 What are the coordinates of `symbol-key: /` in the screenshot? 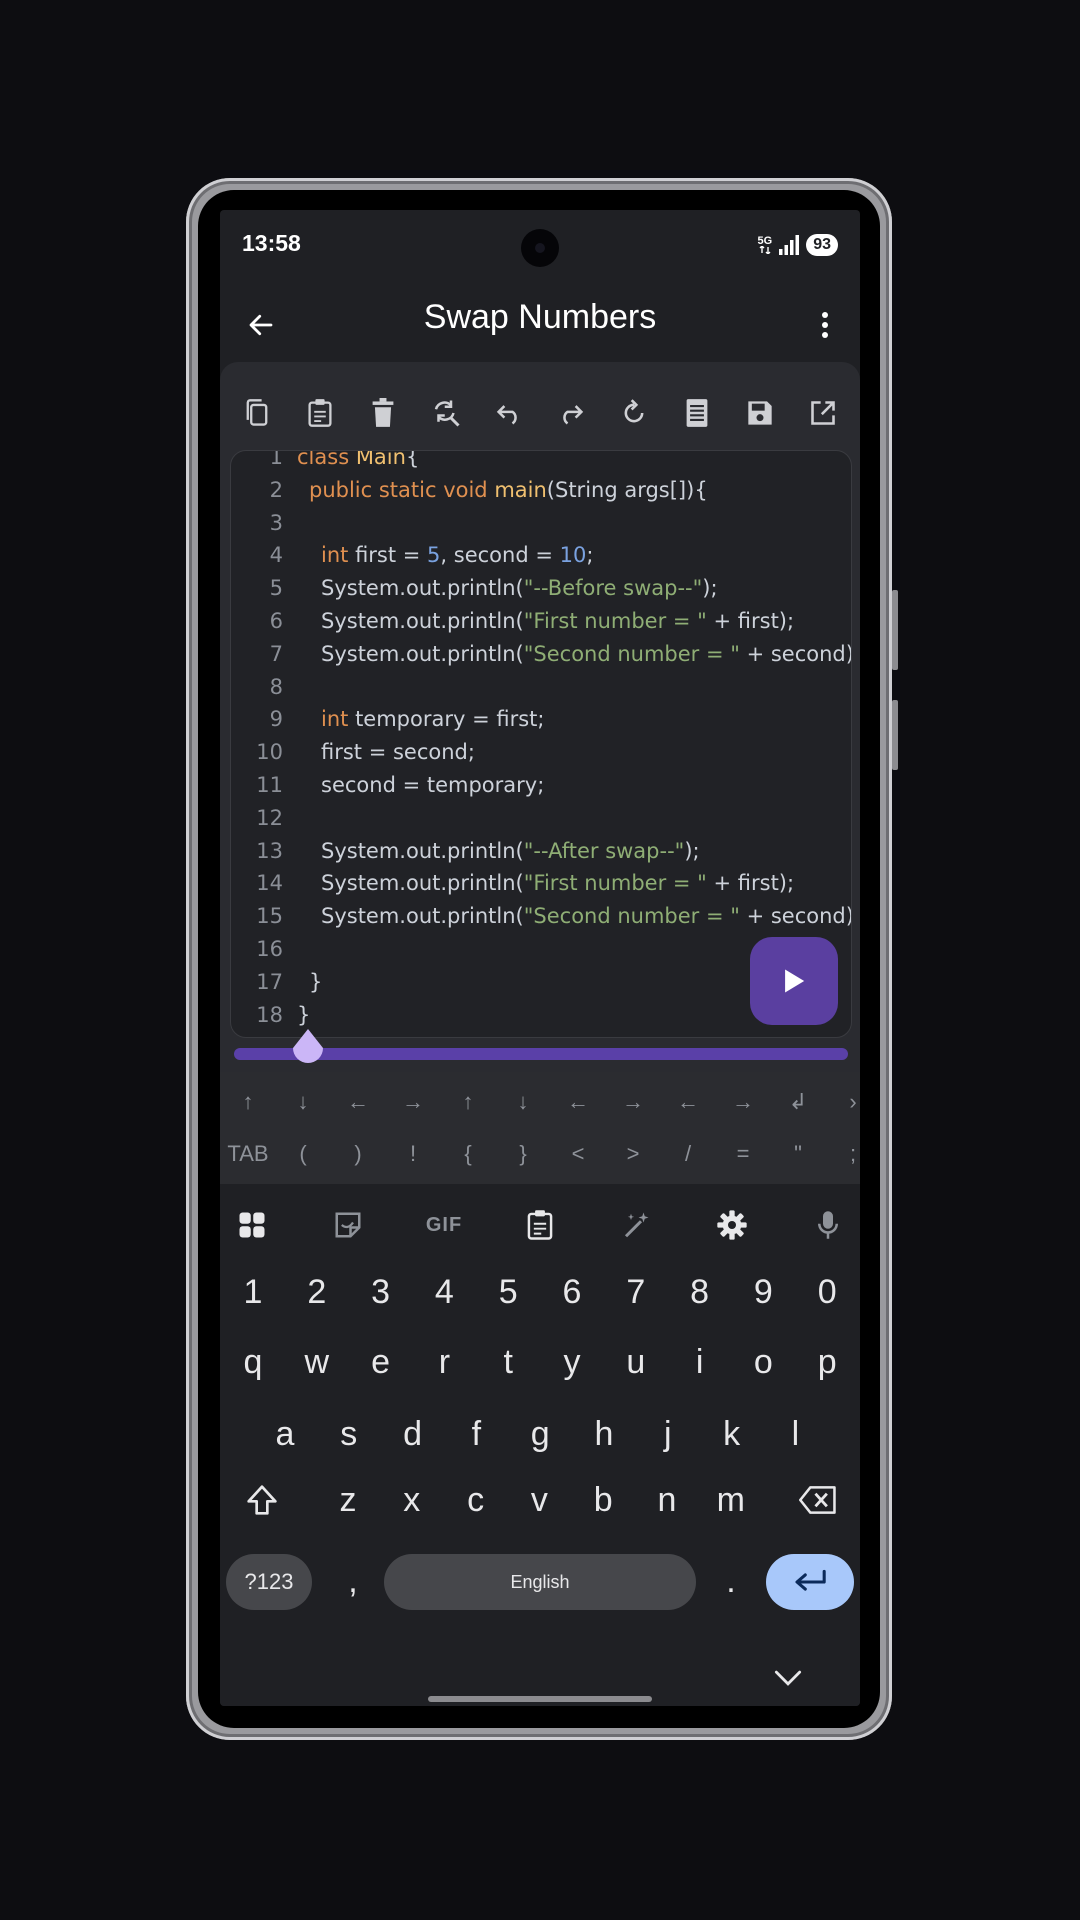 It's located at (688, 1154).